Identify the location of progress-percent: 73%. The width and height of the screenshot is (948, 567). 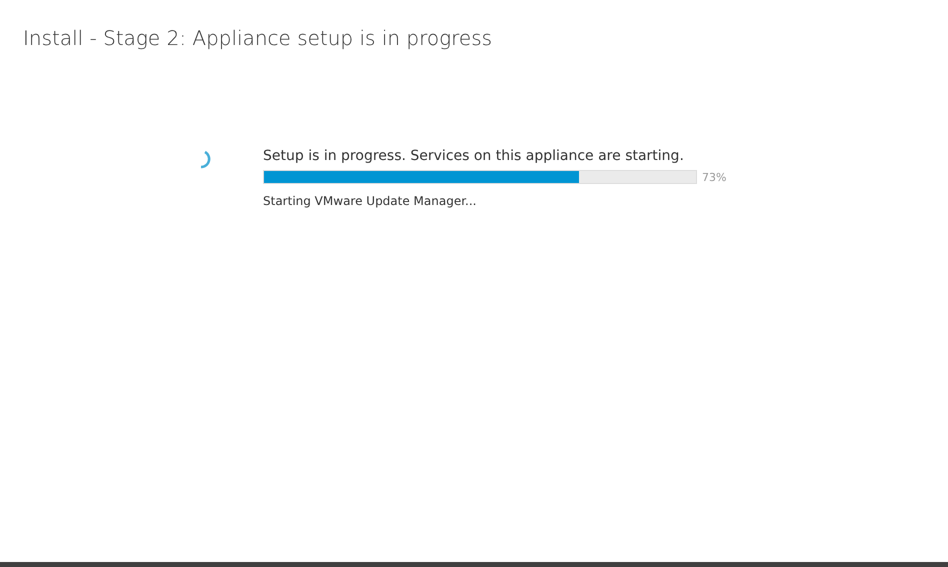
(714, 177).